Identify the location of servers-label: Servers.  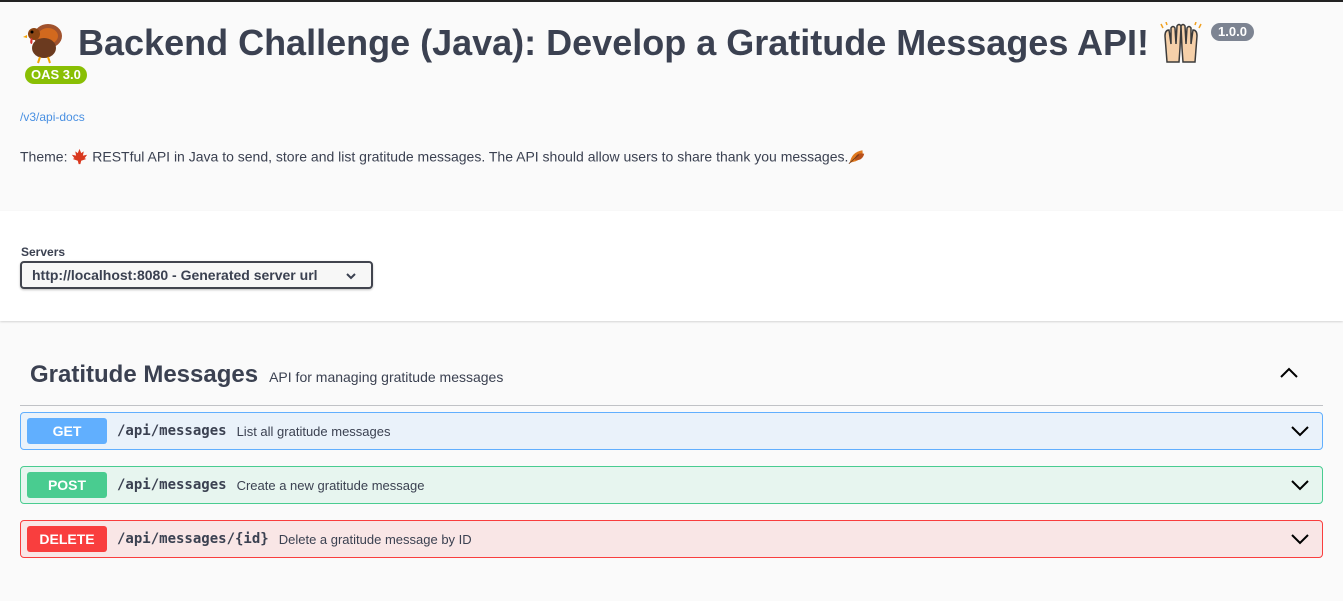
(43, 252).